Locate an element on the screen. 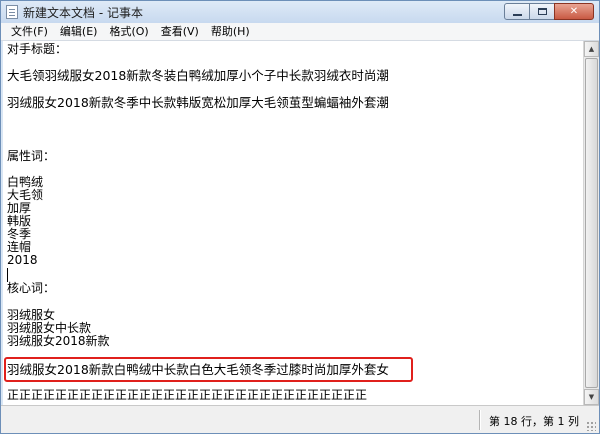 This screenshot has height=434, width=600. menu-view: 查看(V) is located at coordinates (180, 31).